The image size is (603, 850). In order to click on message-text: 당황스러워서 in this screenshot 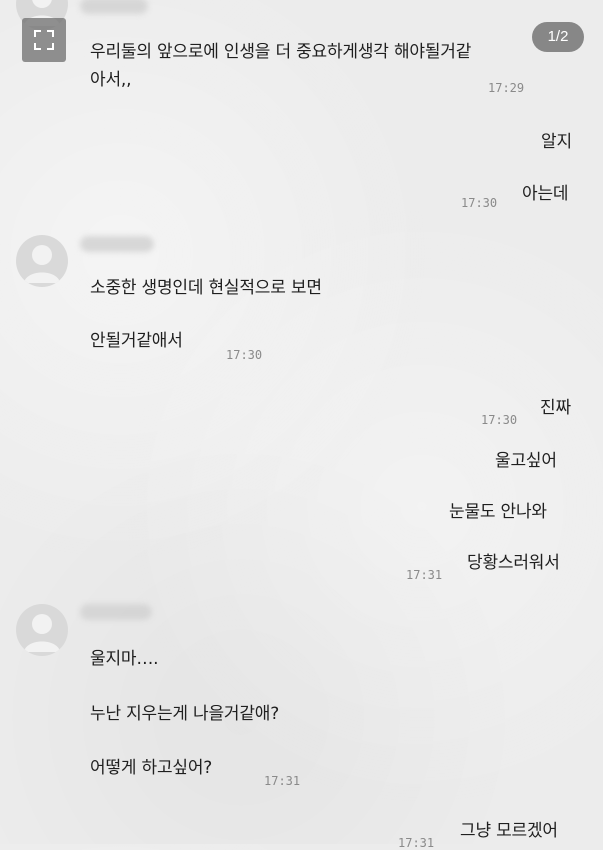, I will do `click(513, 563)`.